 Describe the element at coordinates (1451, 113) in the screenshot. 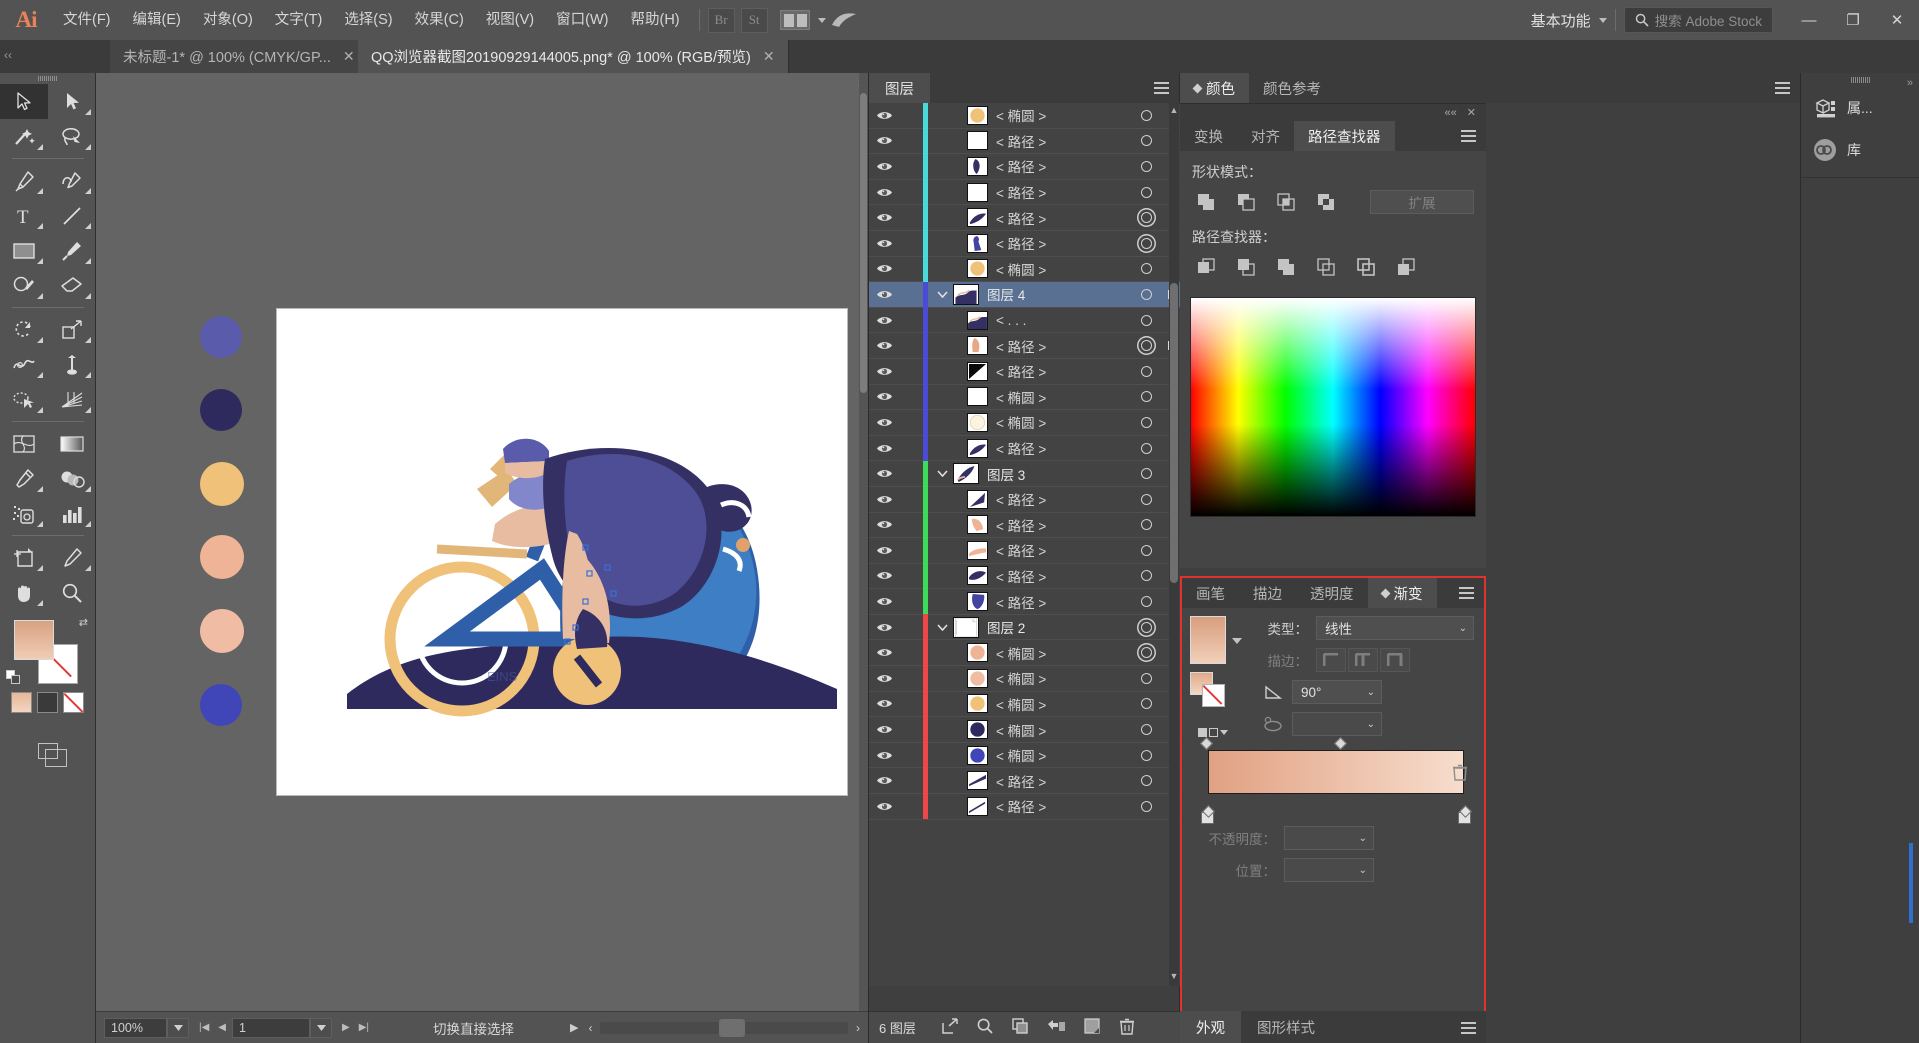

I see `pathfinder-collapse-icon: ««` at that location.